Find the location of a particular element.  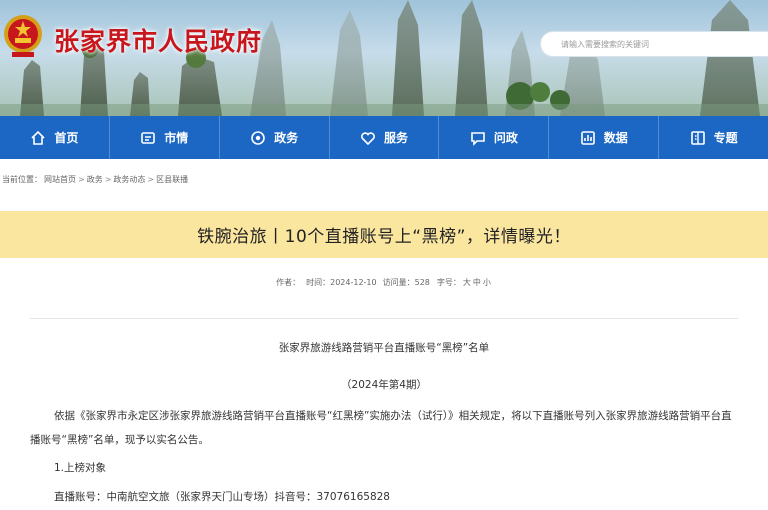

nav-item-label: 专题 is located at coordinates (725, 138).